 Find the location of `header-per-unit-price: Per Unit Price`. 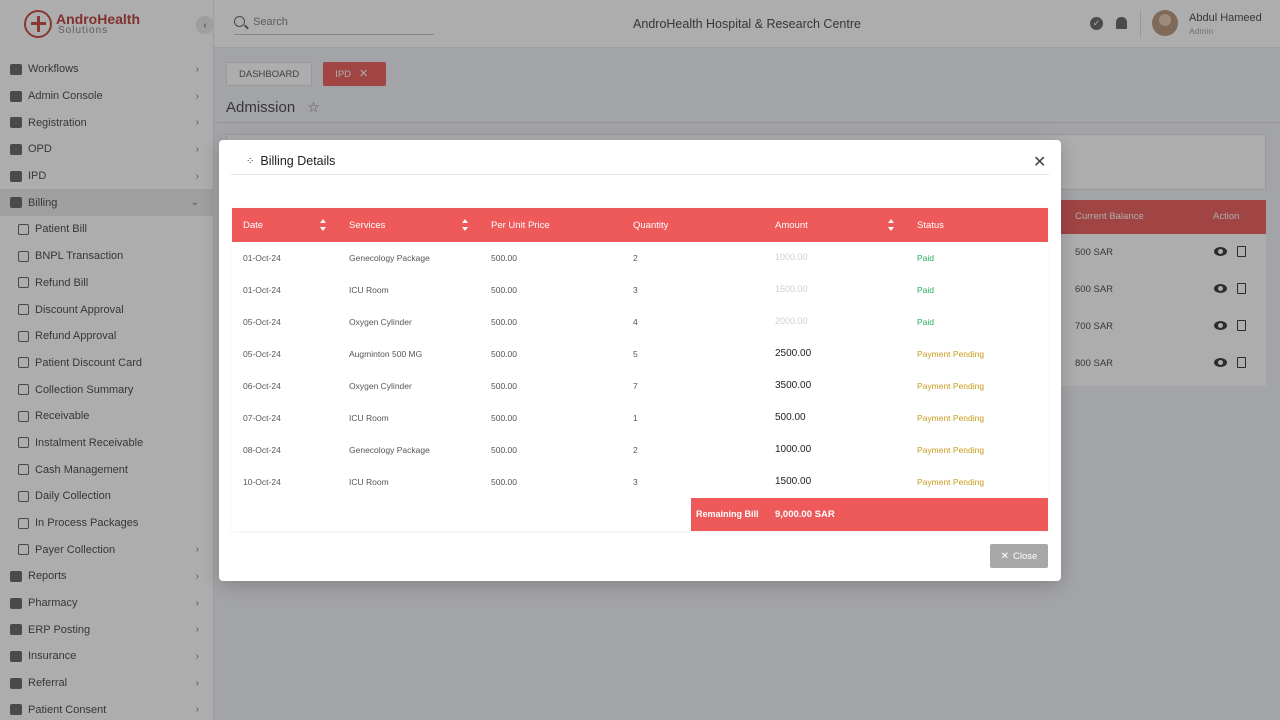

header-per-unit-price: Per Unit Price is located at coordinates (520, 225).